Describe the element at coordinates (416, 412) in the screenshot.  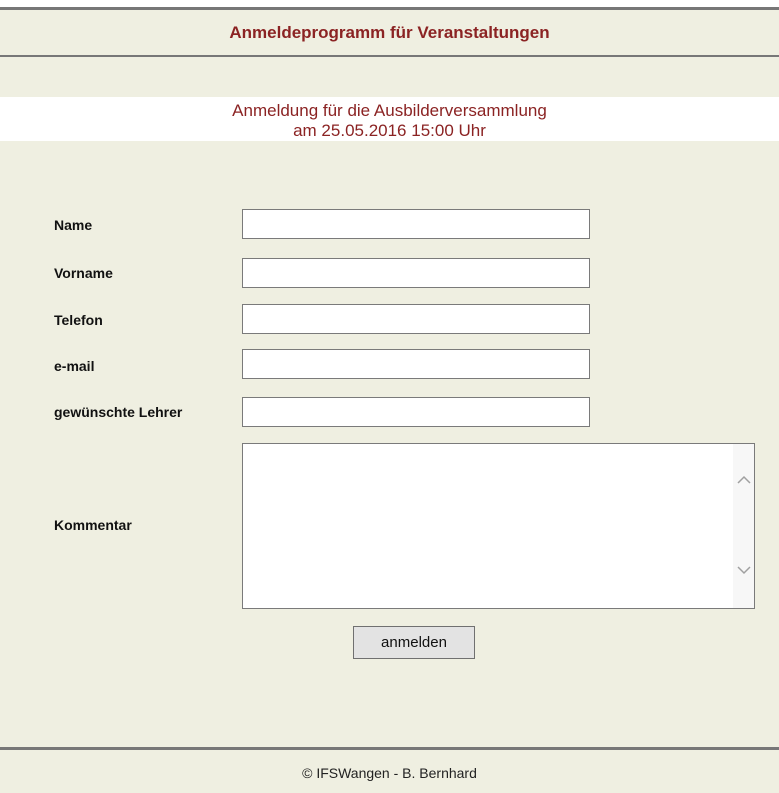
I see `lehrer-field` at that location.